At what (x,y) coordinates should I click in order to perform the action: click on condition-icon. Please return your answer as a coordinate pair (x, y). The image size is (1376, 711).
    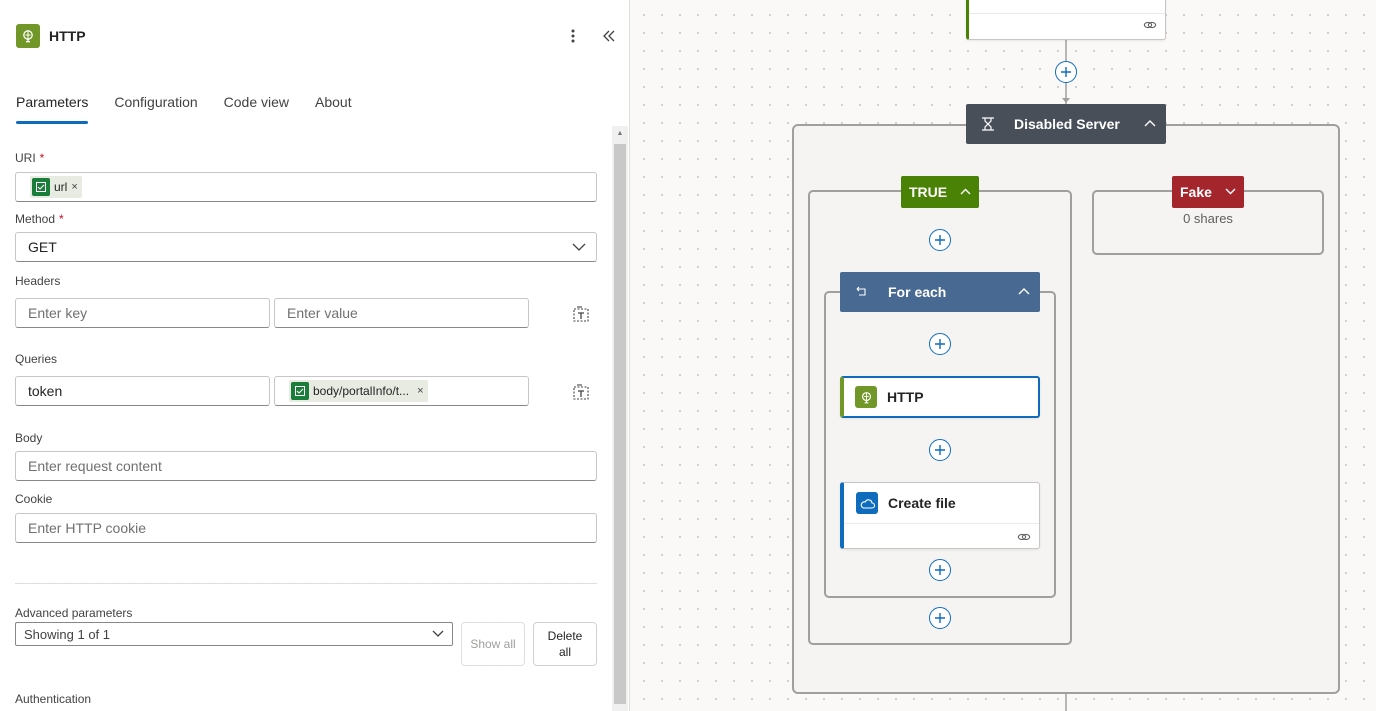
    Looking at the image, I should click on (988, 124).